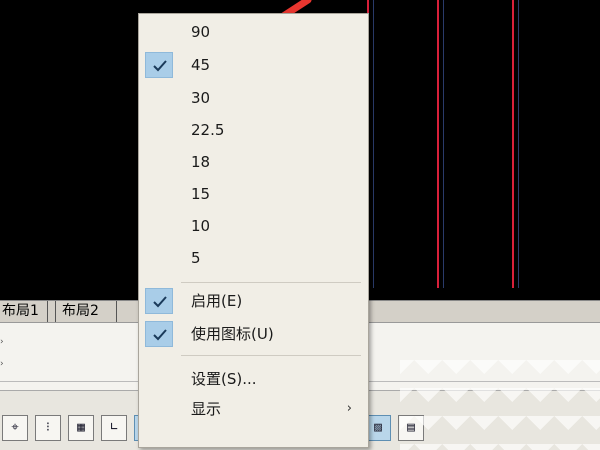 The width and height of the screenshot is (600, 450). I want to click on grid-toggle-button: ▦, so click(81, 428).